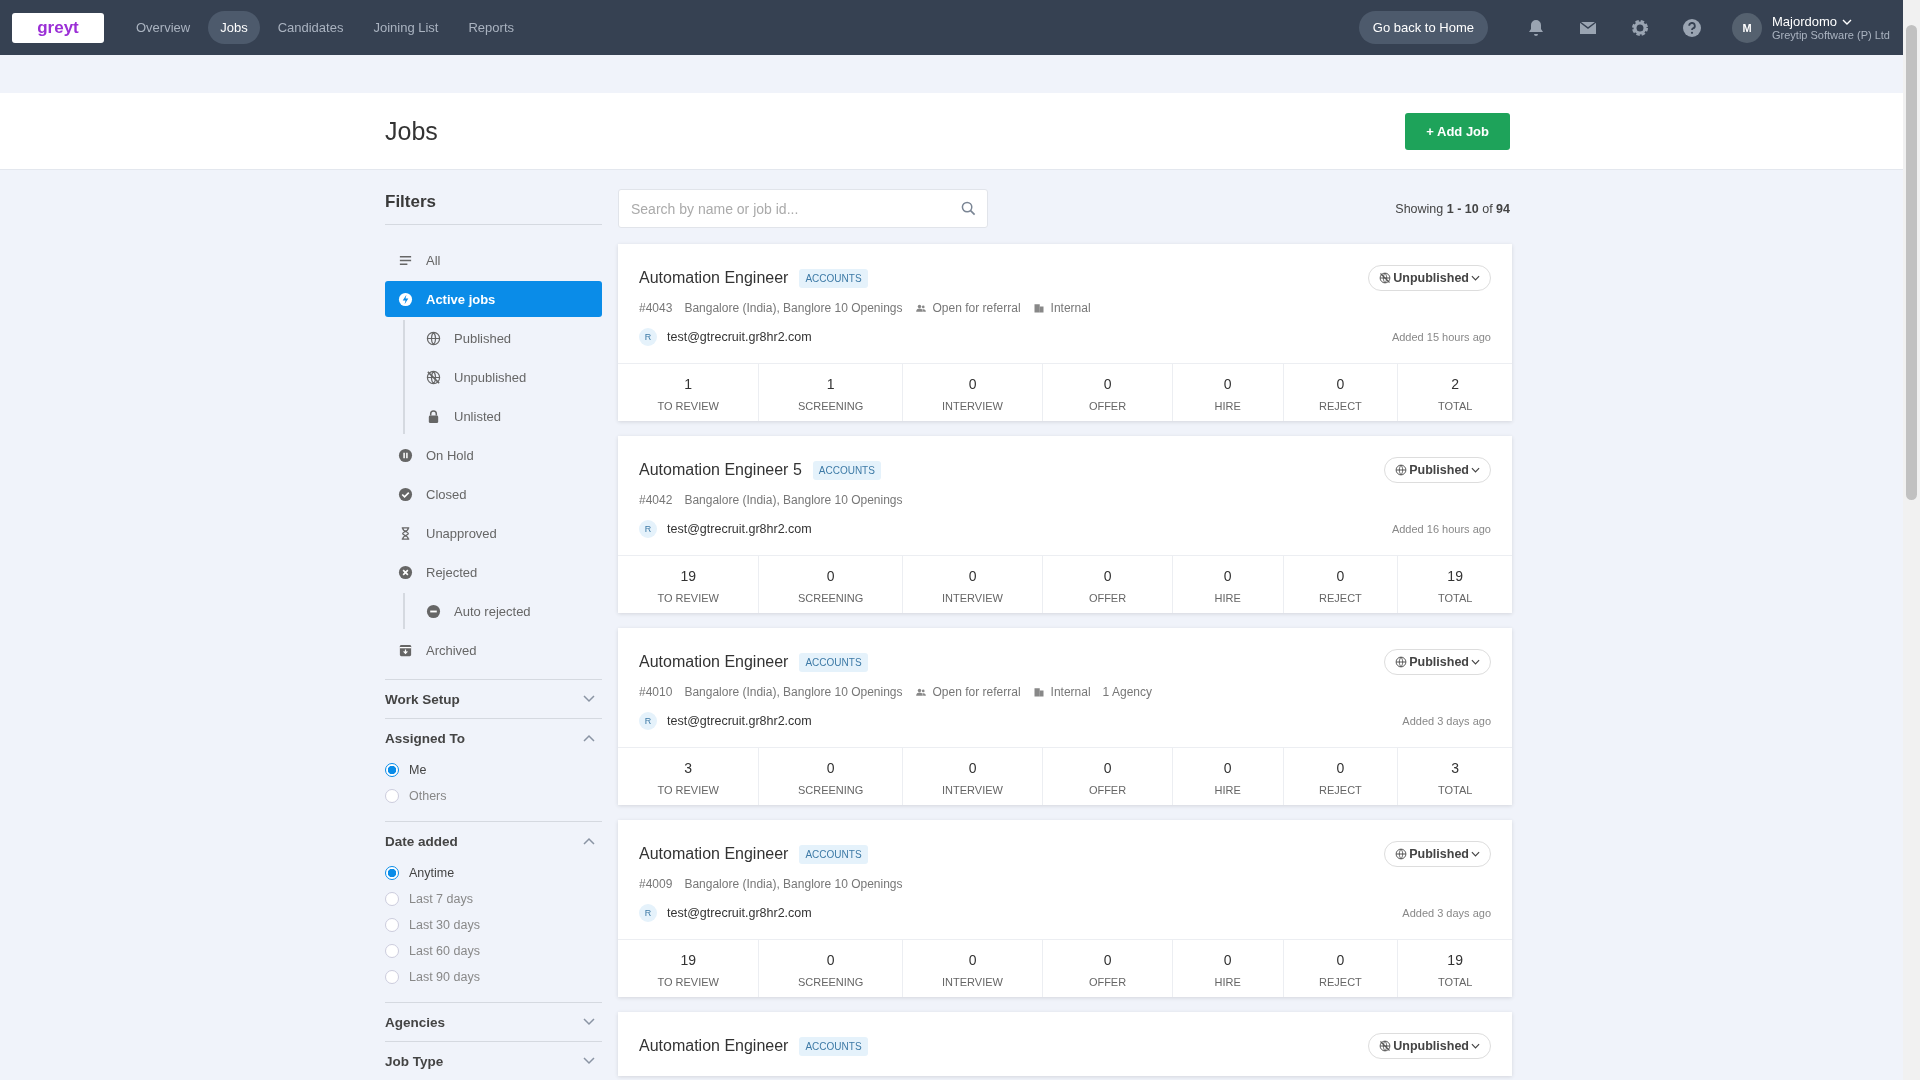 This screenshot has height=1080, width=1920. I want to click on filter-item: All, so click(493, 260).